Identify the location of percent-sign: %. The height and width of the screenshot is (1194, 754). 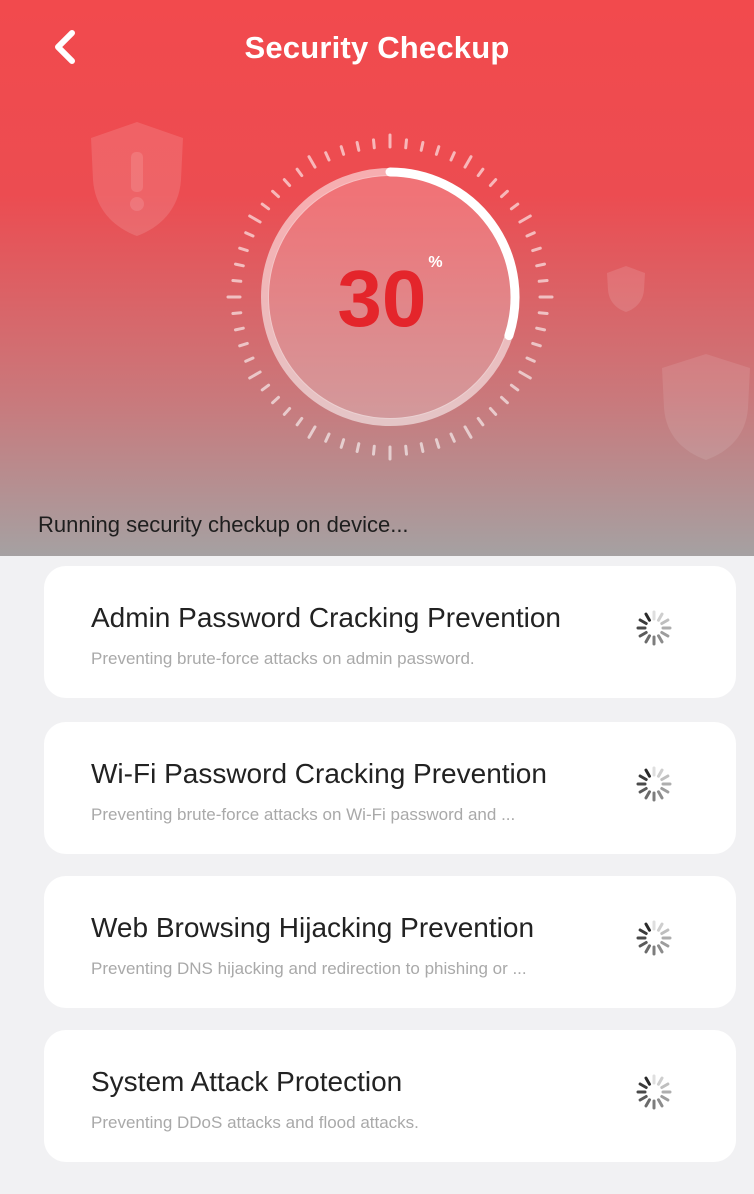
(435, 262).